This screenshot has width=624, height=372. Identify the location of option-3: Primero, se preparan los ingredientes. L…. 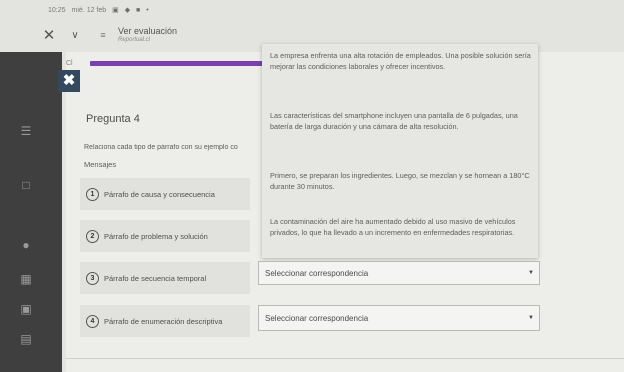
(401, 181).